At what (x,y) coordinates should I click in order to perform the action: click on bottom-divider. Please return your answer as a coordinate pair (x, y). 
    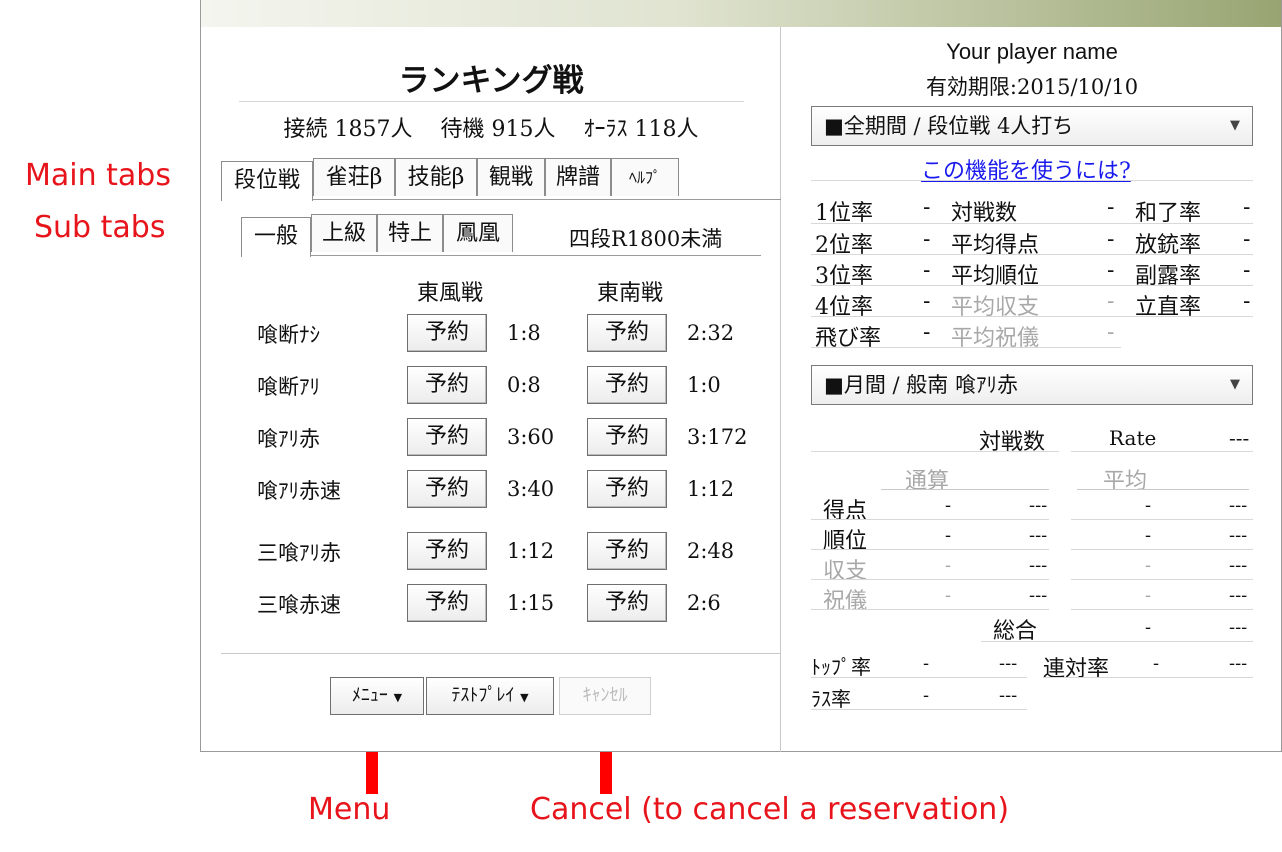
    Looking at the image, I should click on (501, 653).